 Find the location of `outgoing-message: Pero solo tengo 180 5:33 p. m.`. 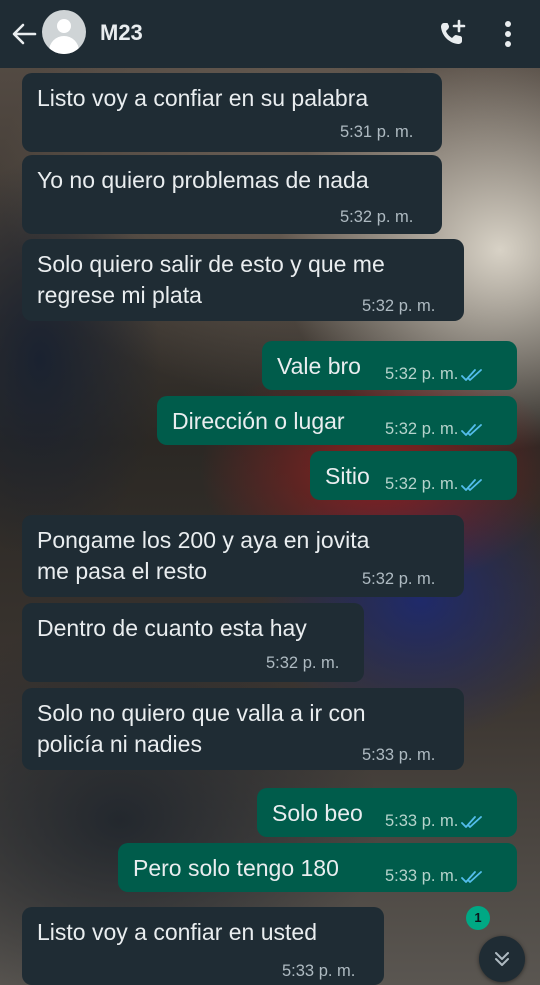

outgoing-message: Pero solo tengo 180 5:33 p. m. is located at coordinates (317, 867).